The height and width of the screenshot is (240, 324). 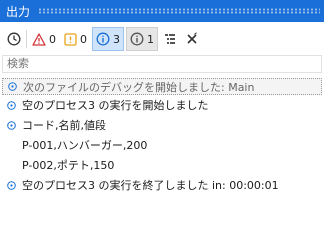 I want to click on info-count: 3, so click(x=116, y=39).